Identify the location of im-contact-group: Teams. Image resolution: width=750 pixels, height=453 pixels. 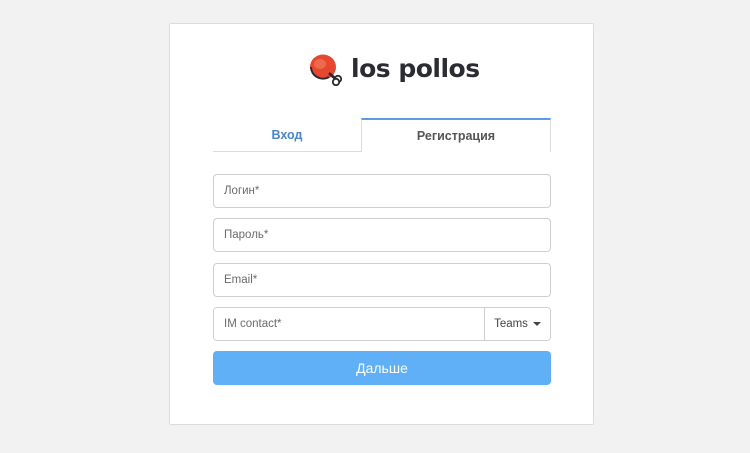
(382, 324).